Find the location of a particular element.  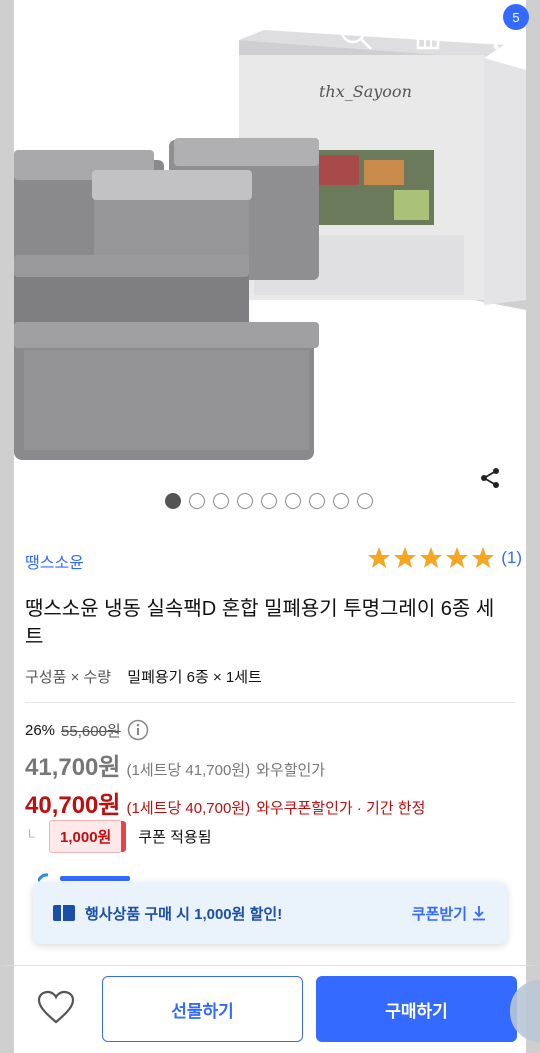

option-row: 구성품 × 수량 밀폐용기 6종 × 1세트 is located at coordinates (143, 676).